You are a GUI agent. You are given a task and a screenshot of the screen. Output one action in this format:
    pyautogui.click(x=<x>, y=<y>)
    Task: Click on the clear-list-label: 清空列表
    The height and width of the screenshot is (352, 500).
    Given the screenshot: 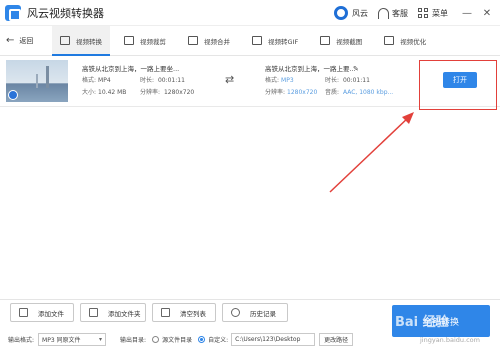 What is the action you would take?
    pyautogui.click(x=193, y=313)
    